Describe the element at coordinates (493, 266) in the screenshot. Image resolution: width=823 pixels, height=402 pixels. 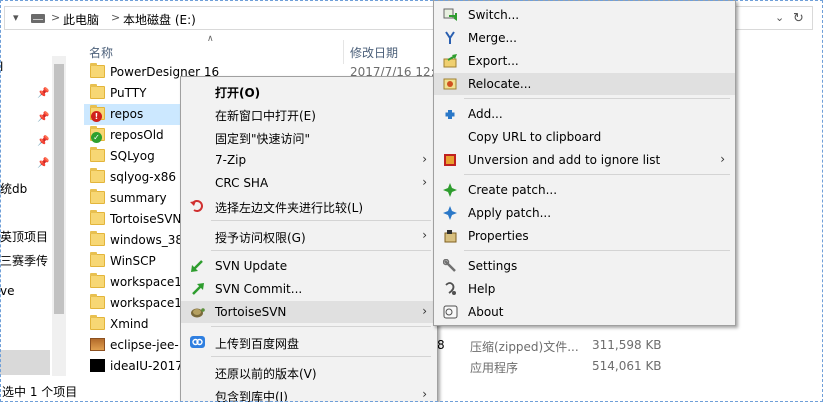
I see `menu-item-label: Settings` at that location.